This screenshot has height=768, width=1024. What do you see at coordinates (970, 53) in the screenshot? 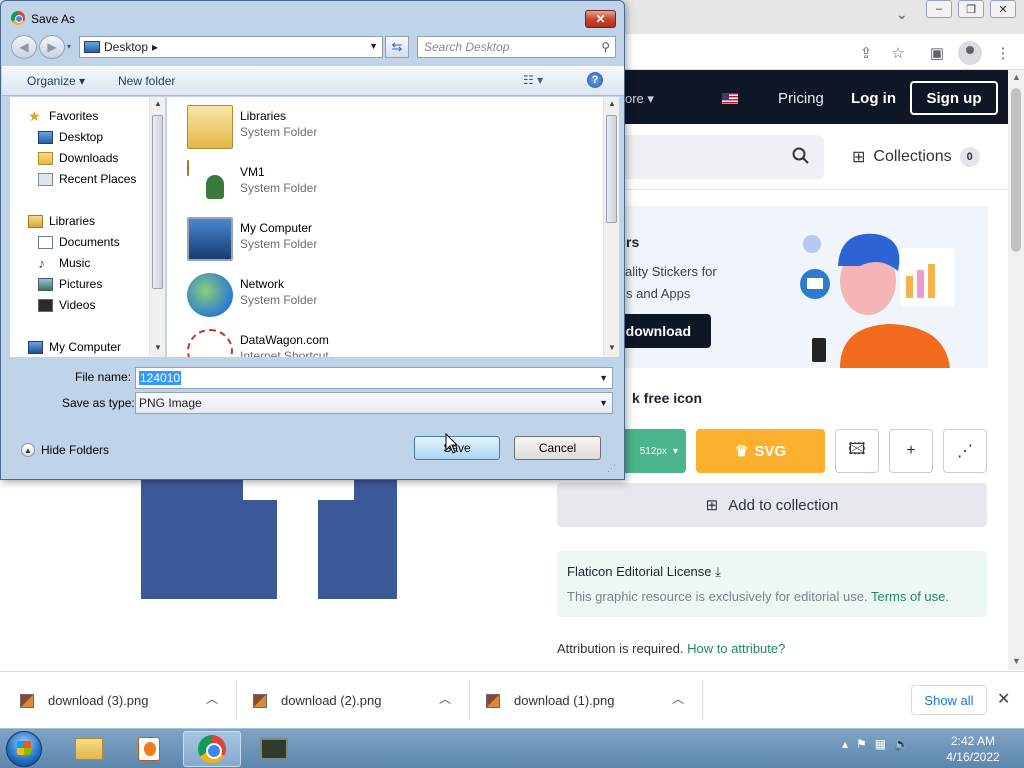
I see `profile-avatar` at bounding box center [970, 53].